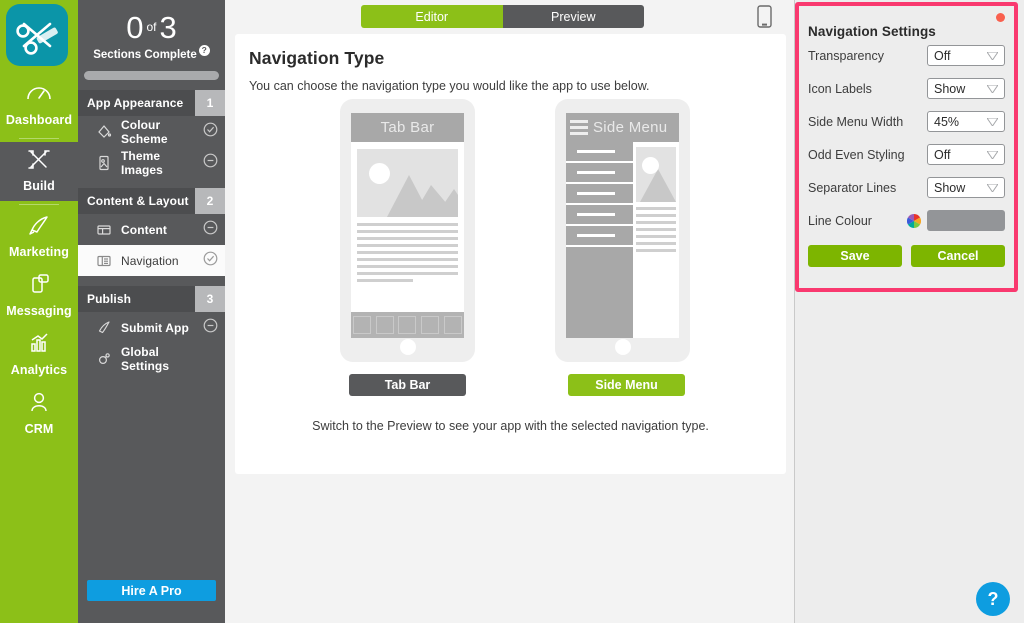 The image size is (1024, 623). I want to click on step-group-title: Content & Layout, so click(138, 201).